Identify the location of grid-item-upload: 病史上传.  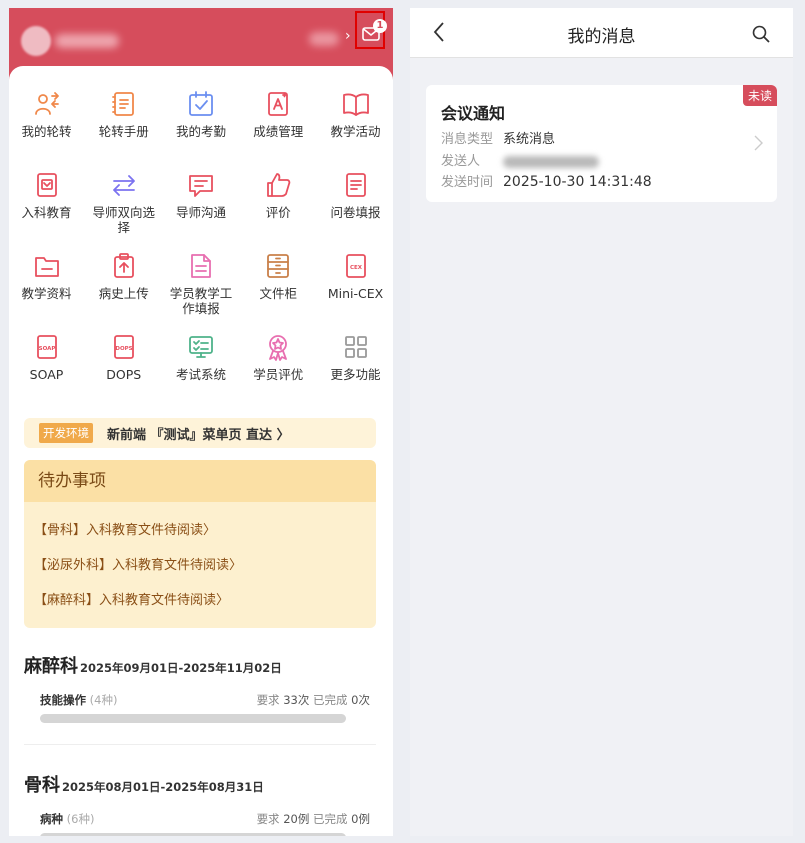
(123, 292).